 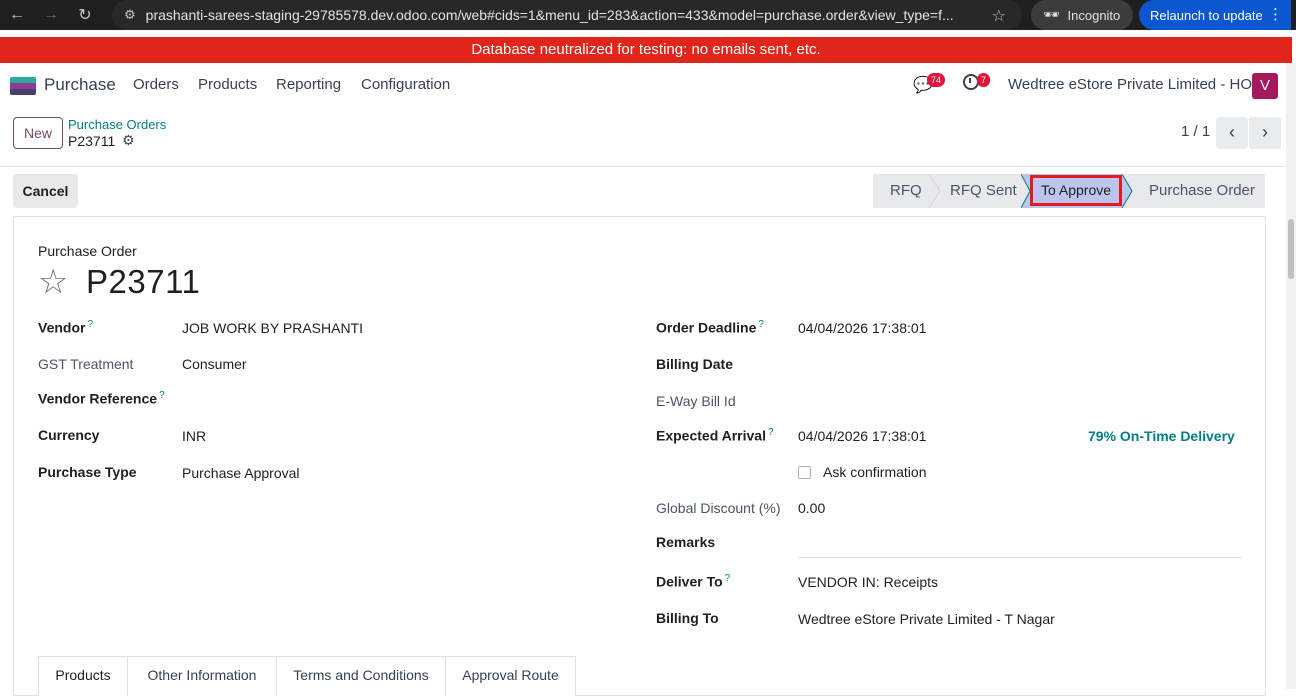 I want to click on gst-treatment-field: Consumer, so click(x=214, y=364).